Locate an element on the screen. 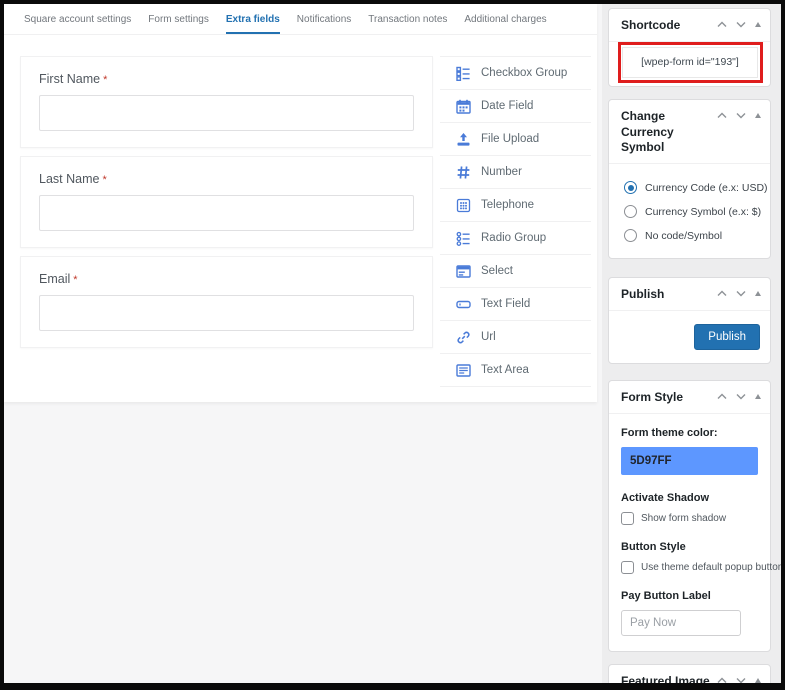 The width and height of the screenshot is (785, 690). pay-button-label-heading: Pay Button Label is located at coordinates (666, 595).